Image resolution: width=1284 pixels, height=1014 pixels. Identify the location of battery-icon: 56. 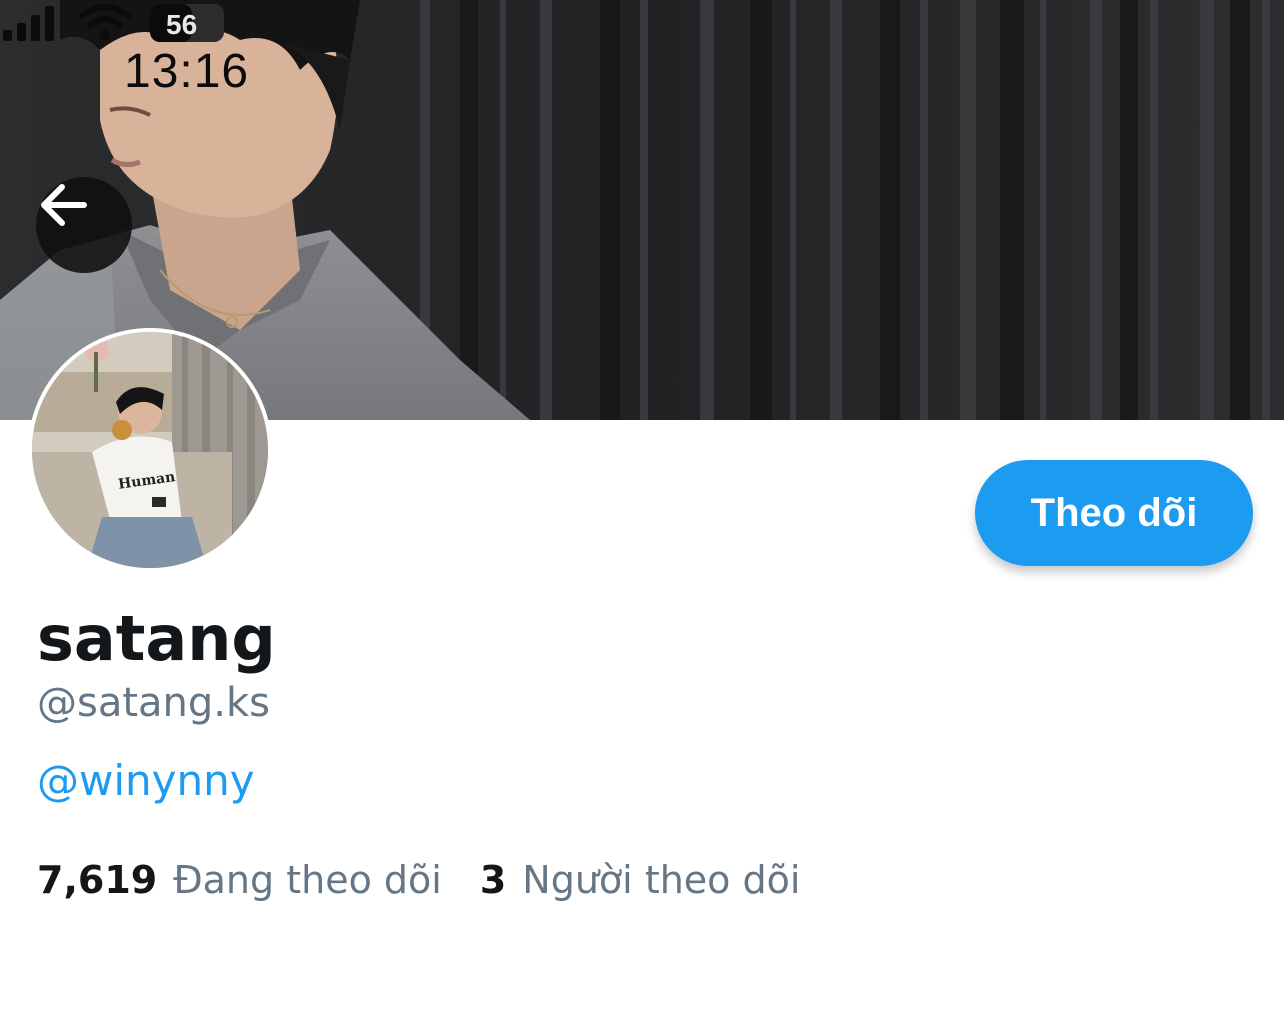
(187, 23).